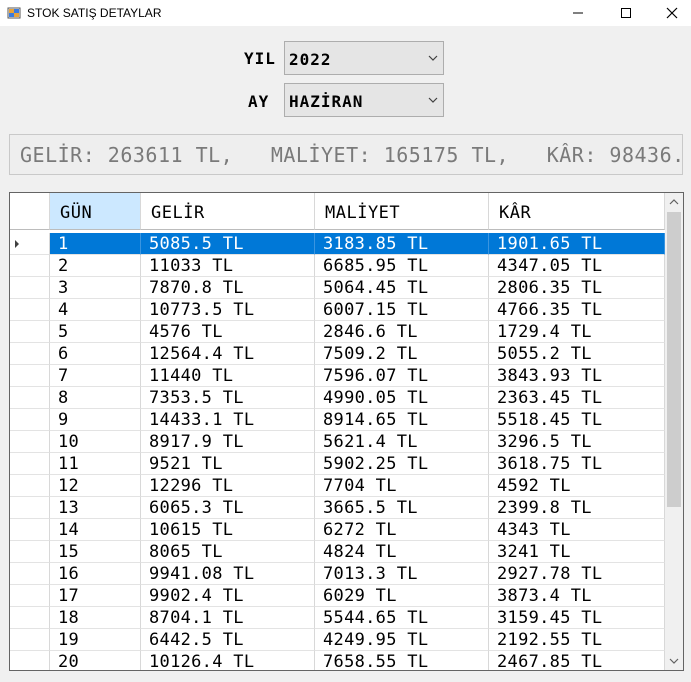  What do you see at coordinates (402, 486) in the screenshot?
I see `cell-cost: 7704 TL` at bounding box center [402, 486].